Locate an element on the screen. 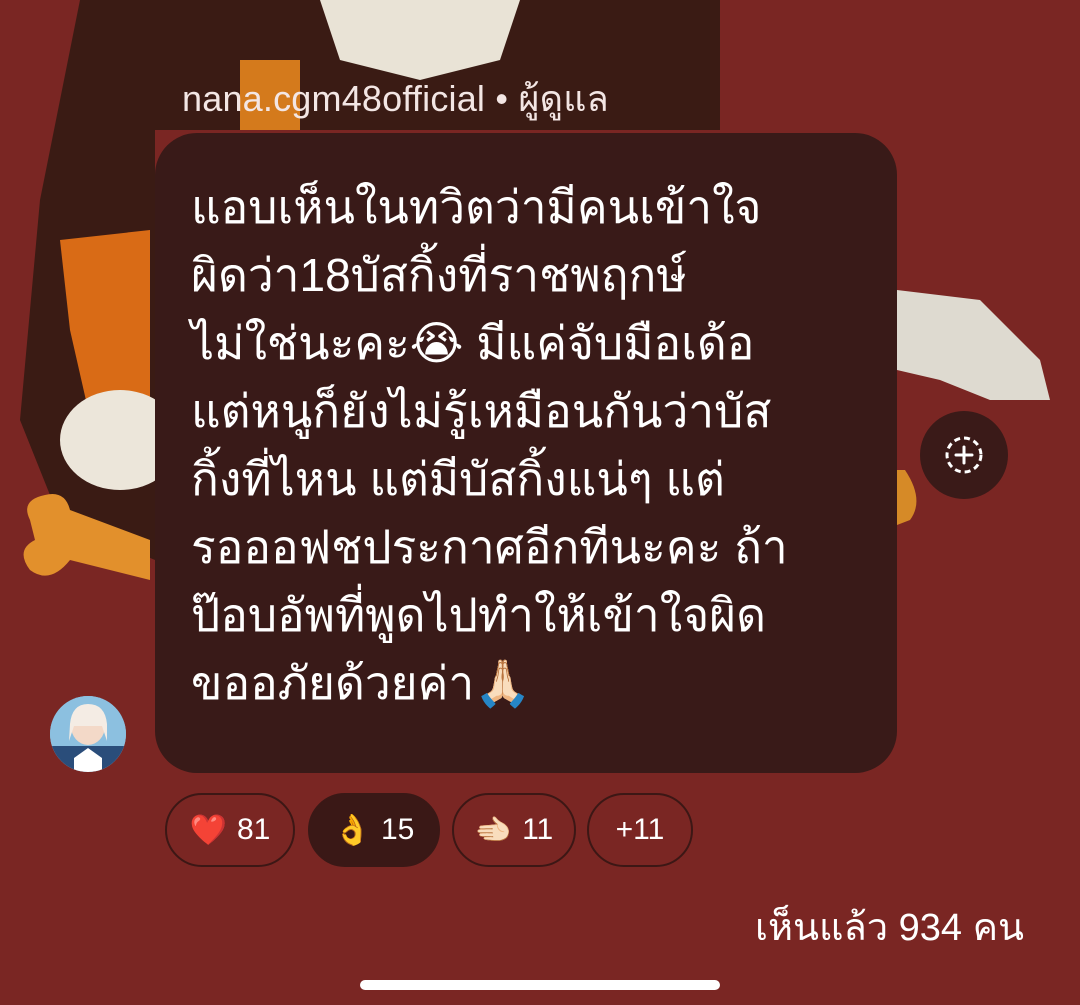  reaction-count: 81 is located at coordinates (253, 829).